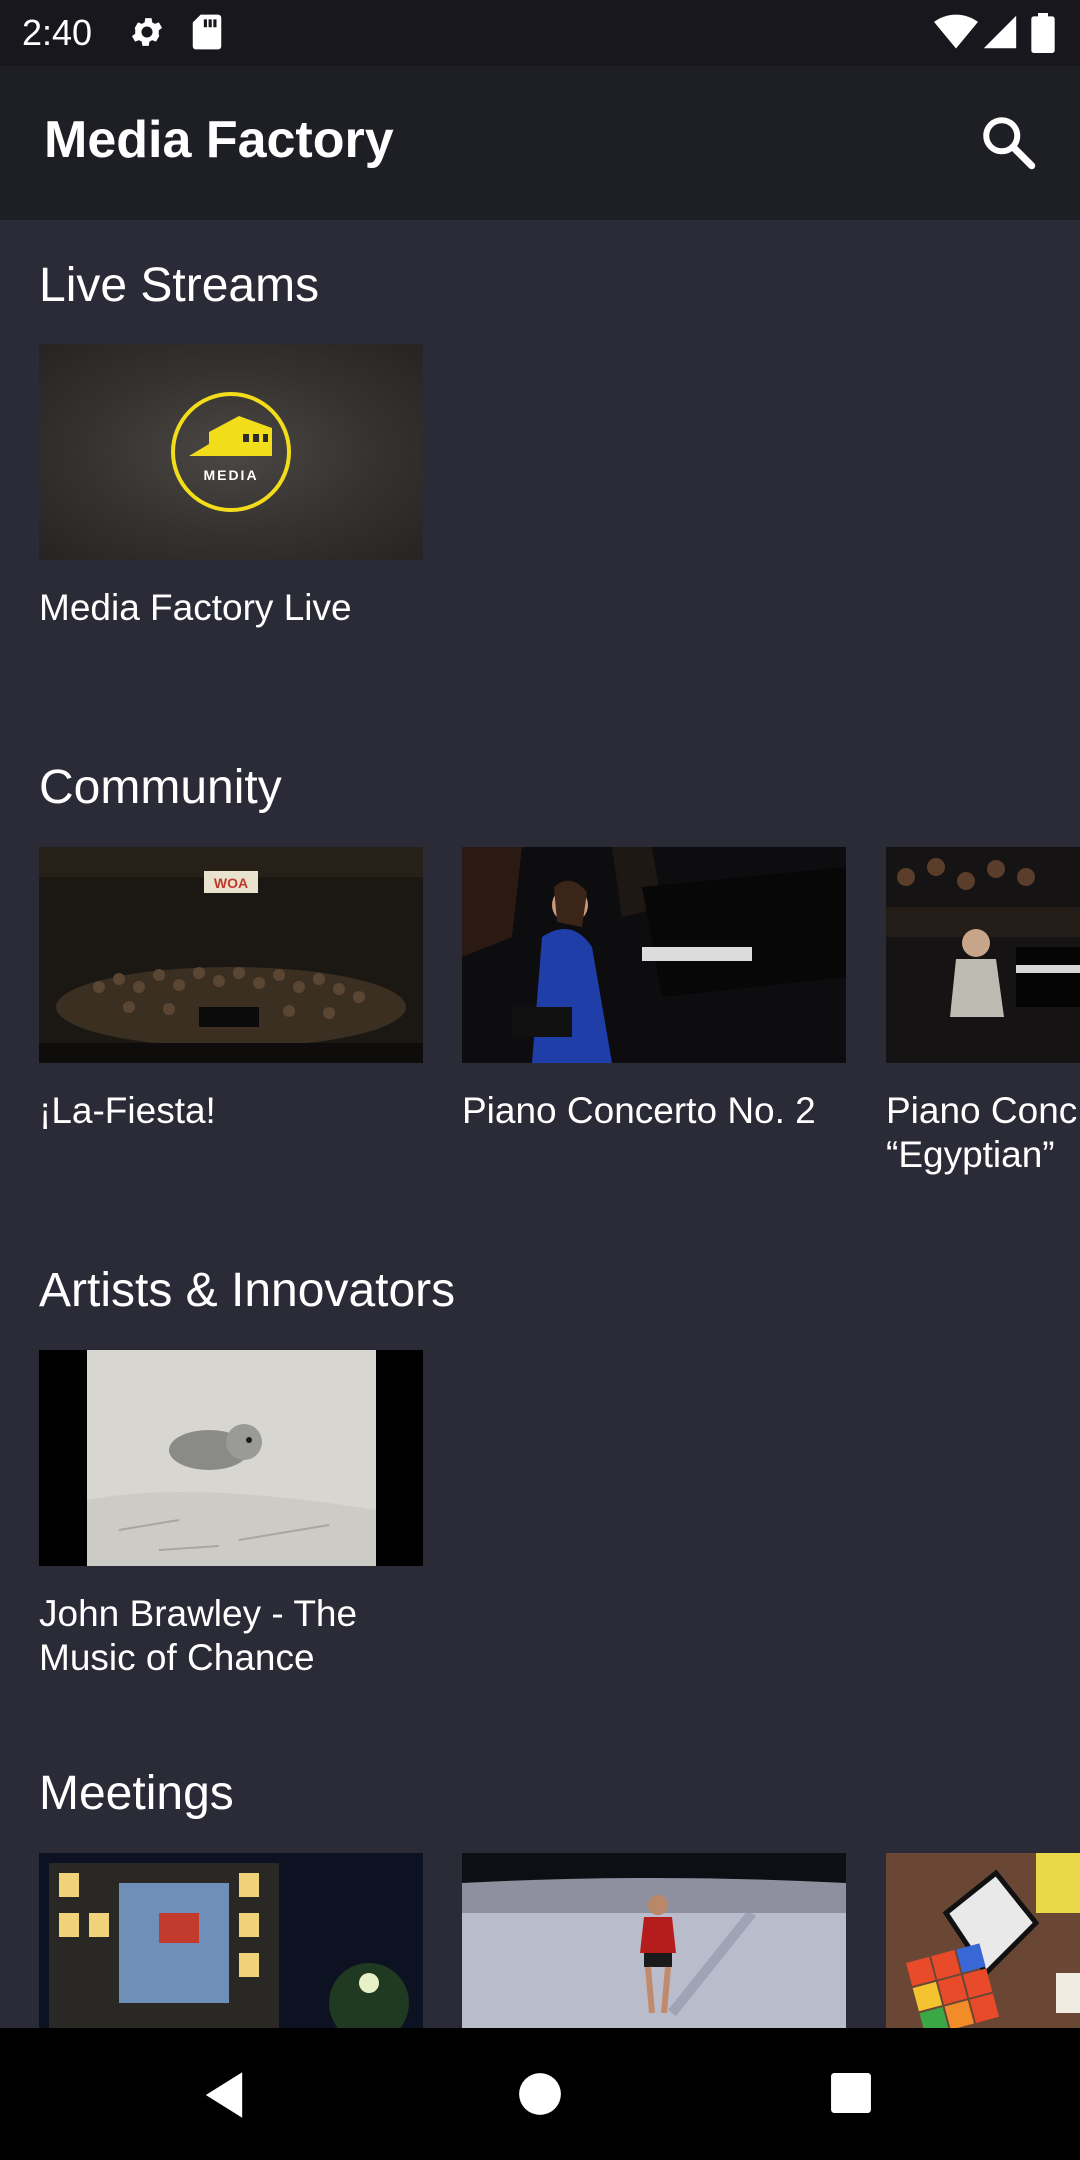 This screenshot has height=2160, width=1080. I want to click on video-title: Piano Concerto No. 2, so click(639, 1110).